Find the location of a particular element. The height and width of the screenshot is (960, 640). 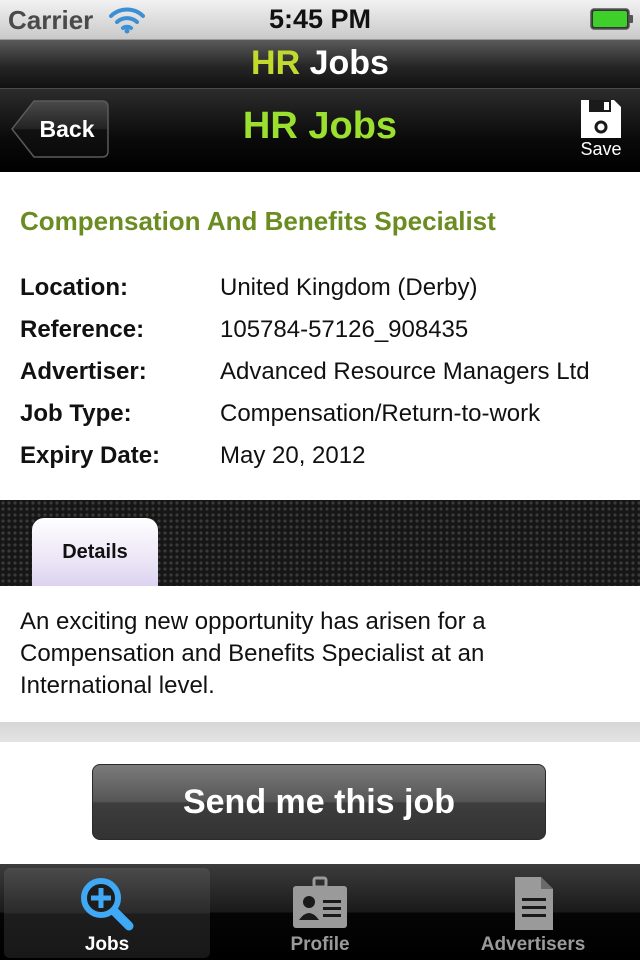

tab-profile: Profile is located at coordinates (320, 913).